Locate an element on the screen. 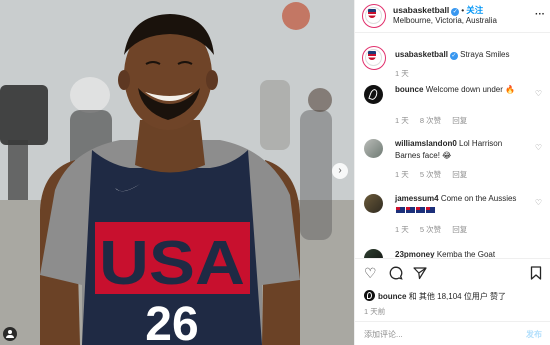  post-actions: ♡ bounce 和 其他 18,104 位用户 赞了 1 天前 发布 is located at coordinates (452, 301).